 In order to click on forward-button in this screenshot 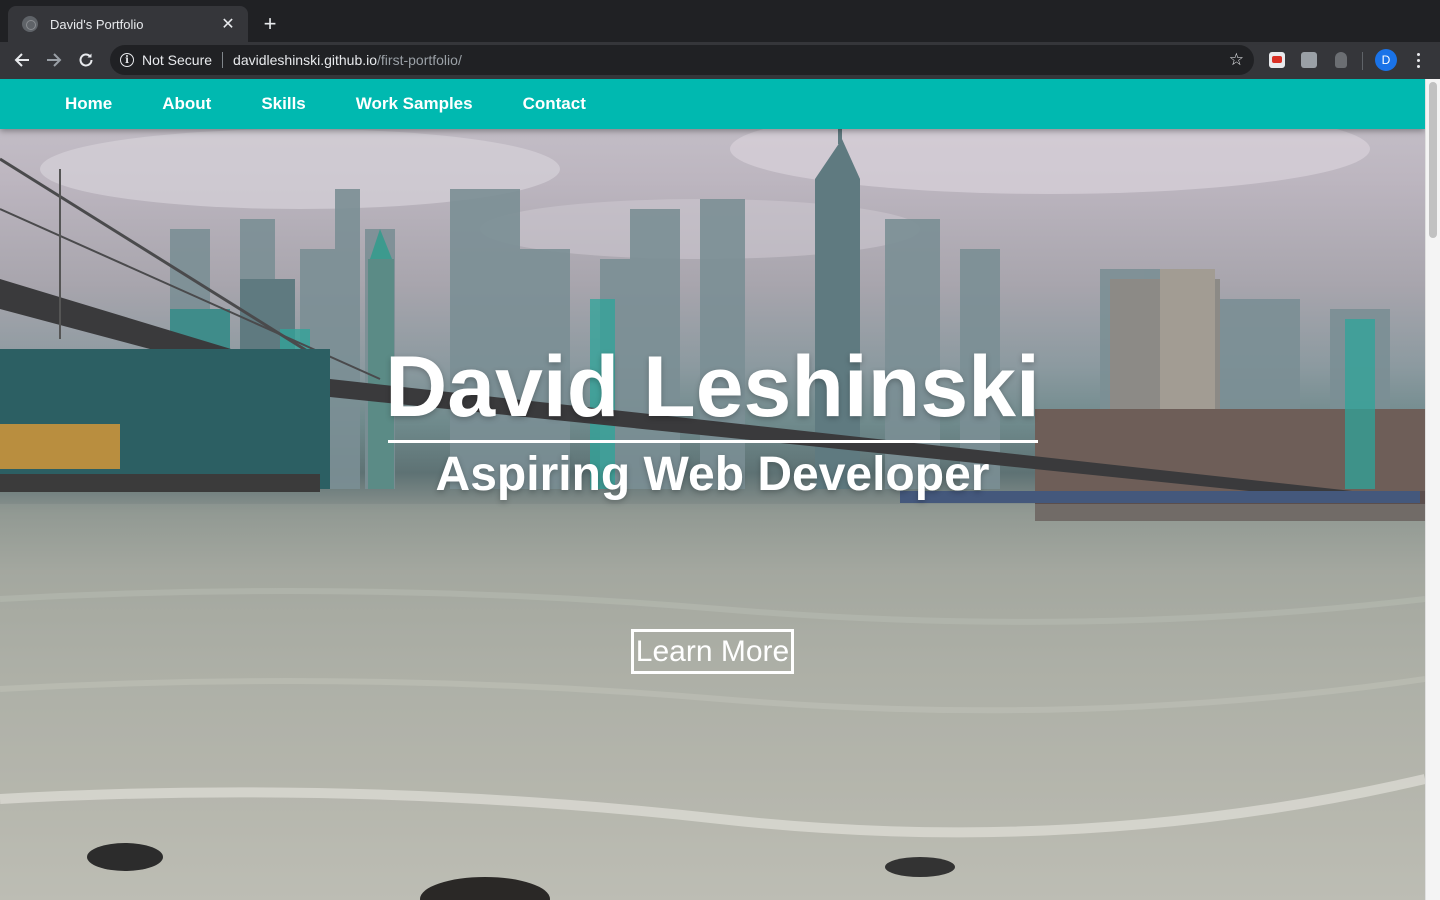, I will do `click(54, 60)`.